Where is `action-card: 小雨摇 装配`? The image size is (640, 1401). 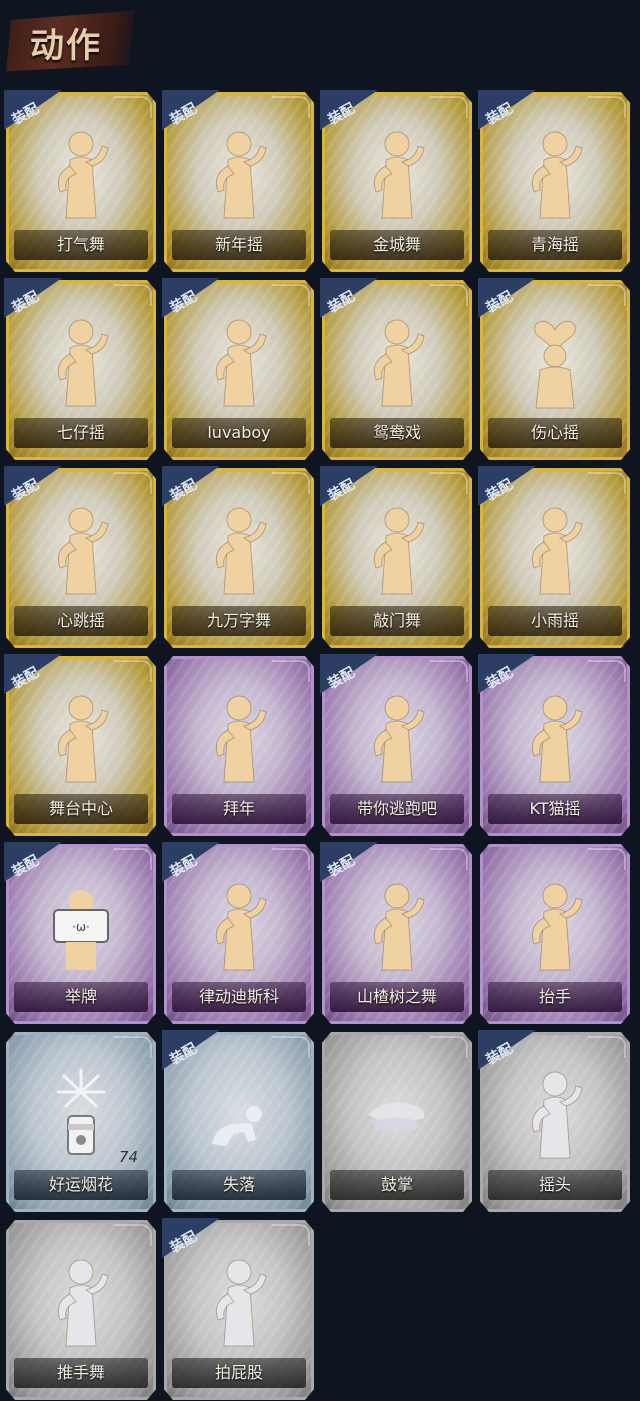
action-card: 小雨摇 装配 is located at coordinates (554, 557).